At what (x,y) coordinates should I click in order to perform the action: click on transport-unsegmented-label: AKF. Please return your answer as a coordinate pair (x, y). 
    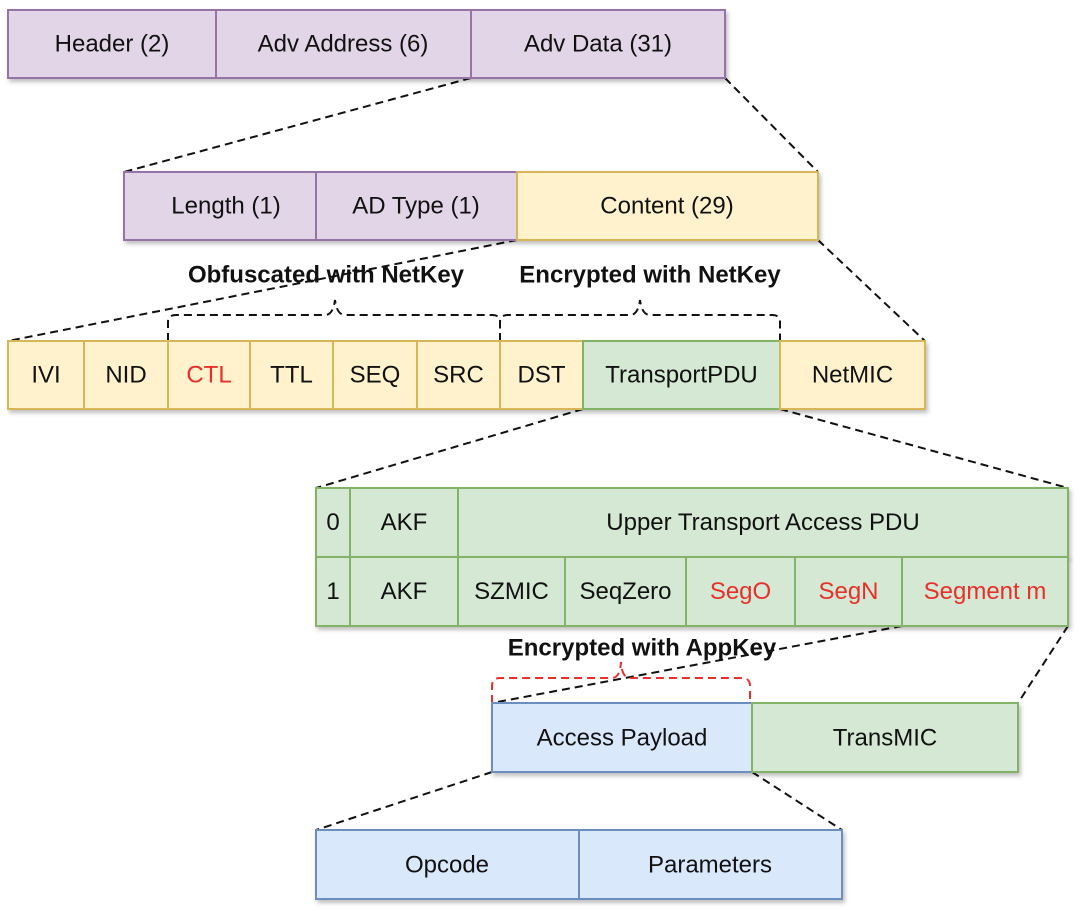
    Looking at the image, I should click on (404, 522).